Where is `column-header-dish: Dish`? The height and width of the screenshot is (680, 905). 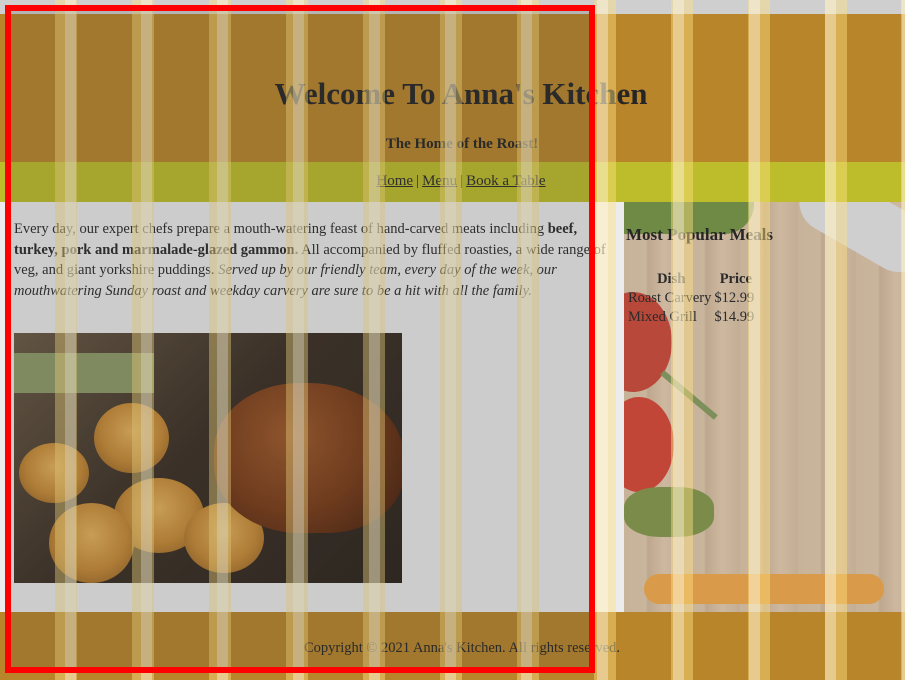 column-header-dish: Dish is located at coordinates (671, 279).